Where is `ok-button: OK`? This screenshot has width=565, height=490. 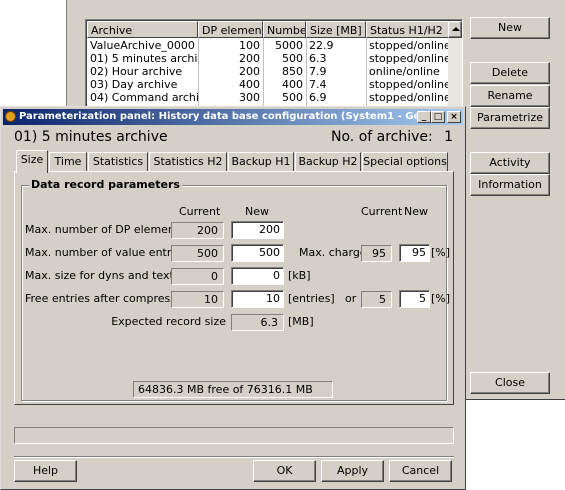
ok-button: OK is located at coordinates (284, 471).